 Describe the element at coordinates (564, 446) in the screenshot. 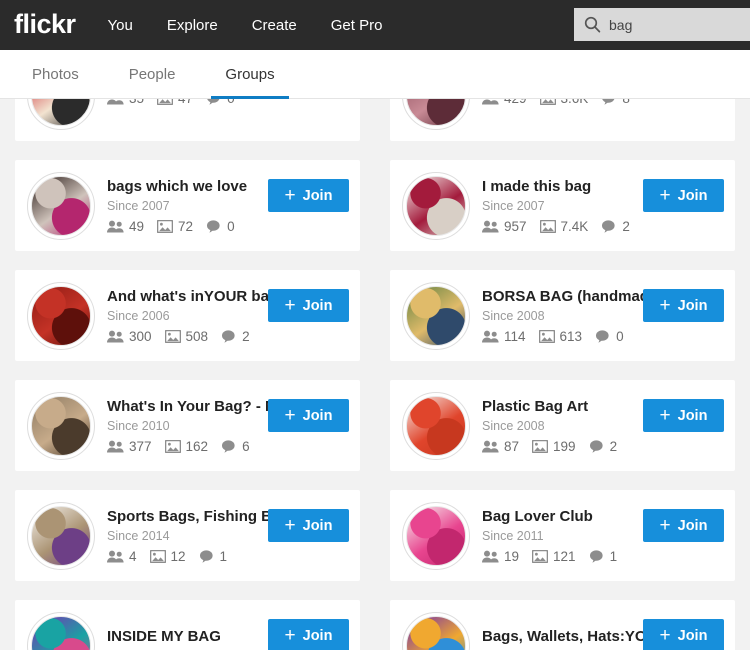

I see `photos-count: 199` at that location.